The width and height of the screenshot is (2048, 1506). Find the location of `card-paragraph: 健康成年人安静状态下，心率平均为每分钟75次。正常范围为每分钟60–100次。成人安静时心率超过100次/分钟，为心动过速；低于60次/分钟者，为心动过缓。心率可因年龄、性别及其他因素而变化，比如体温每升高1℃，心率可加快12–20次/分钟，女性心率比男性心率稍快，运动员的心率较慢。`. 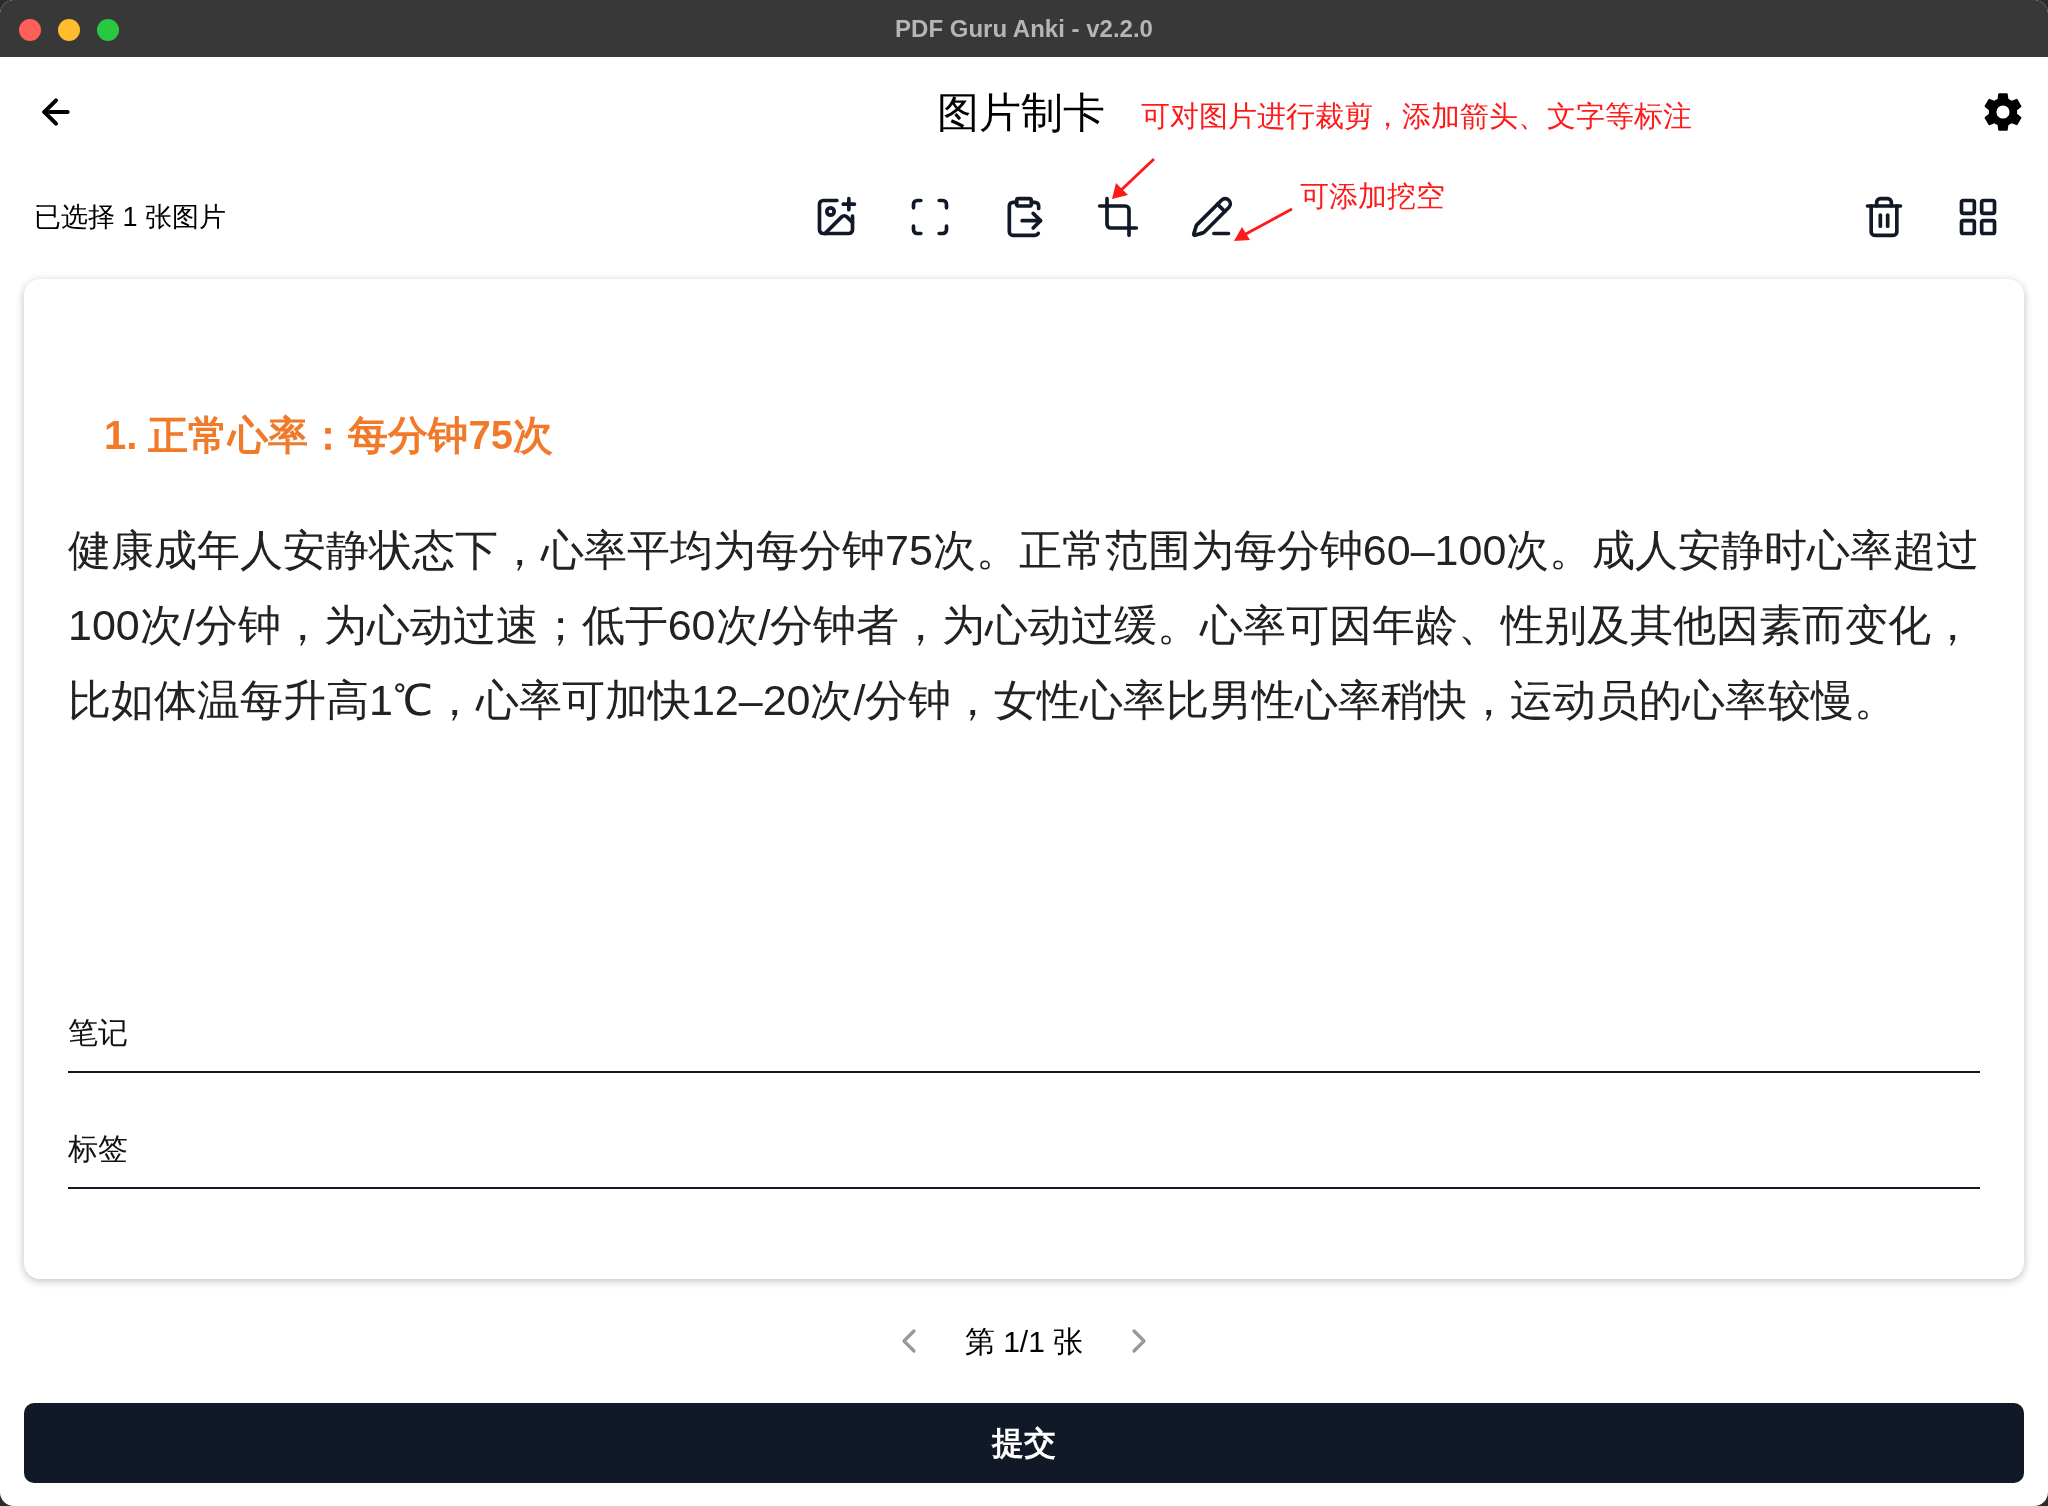

card-paragraph: 健康成年人安静状态下，心率平均为每分钟75次。正常范围为每分钟60–100次。成人安静时心率超过100次/分钟，为心动过速；低于60次/分钟者，为心动过缓。心率可因年龄、性别及其他因素而变化，比如体温每升高1℃，心率可加快12–20次/分钟，女性心率比男性心率稍快，运动员的心率较慢。 is located at coordinates (1024, 625).